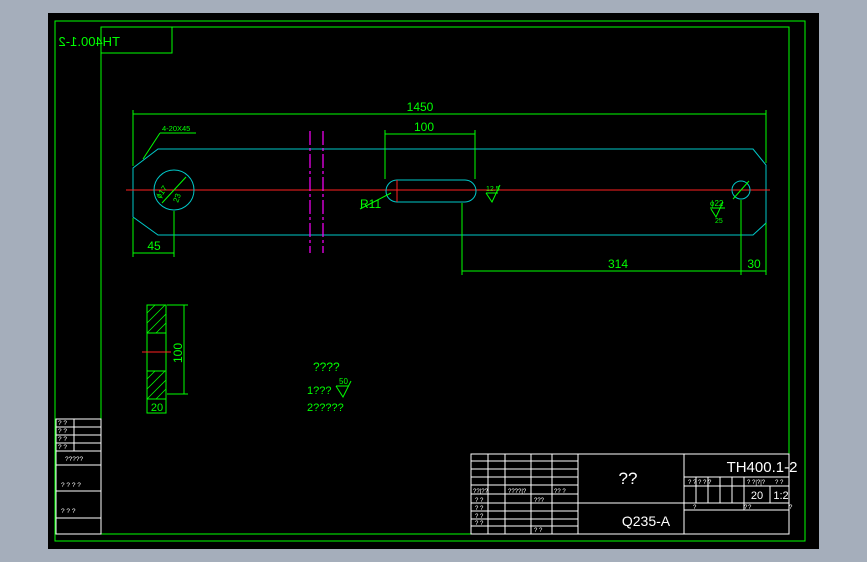  I want to click on right-hole-depth: 25, so click(719, 221).